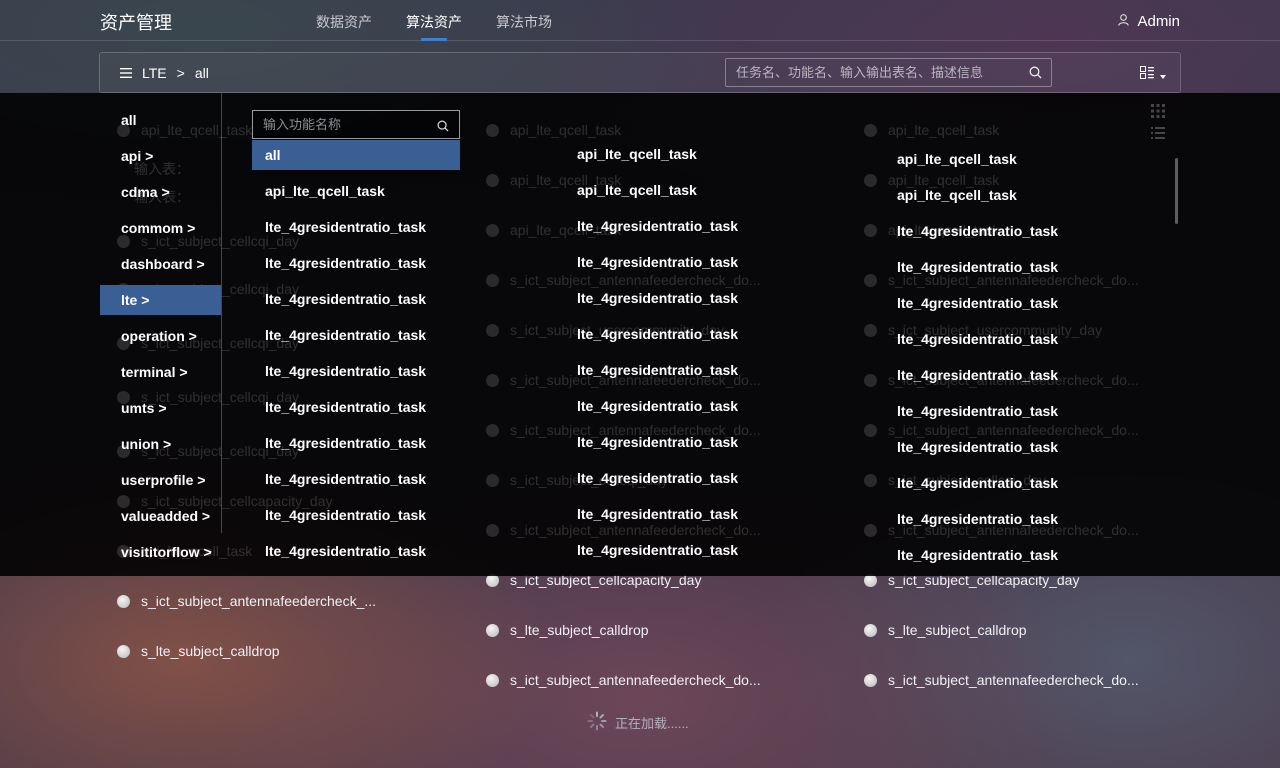 This screenshot has height=768, width=1280. I want to click on nav-algorithm-market: 算法市场, so click(524, 20).